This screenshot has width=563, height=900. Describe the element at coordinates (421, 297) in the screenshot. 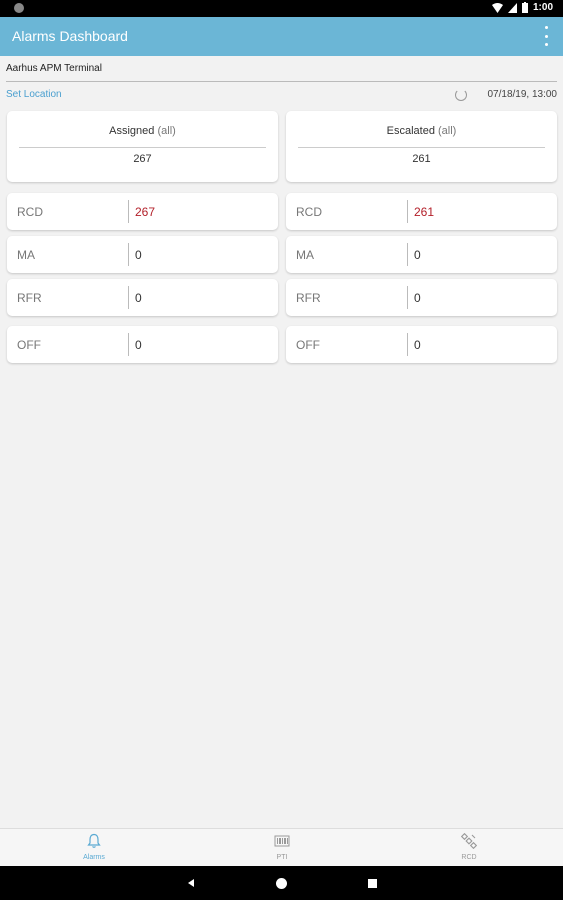

I see `escalated-row-rfr: RFR 0` at that location.